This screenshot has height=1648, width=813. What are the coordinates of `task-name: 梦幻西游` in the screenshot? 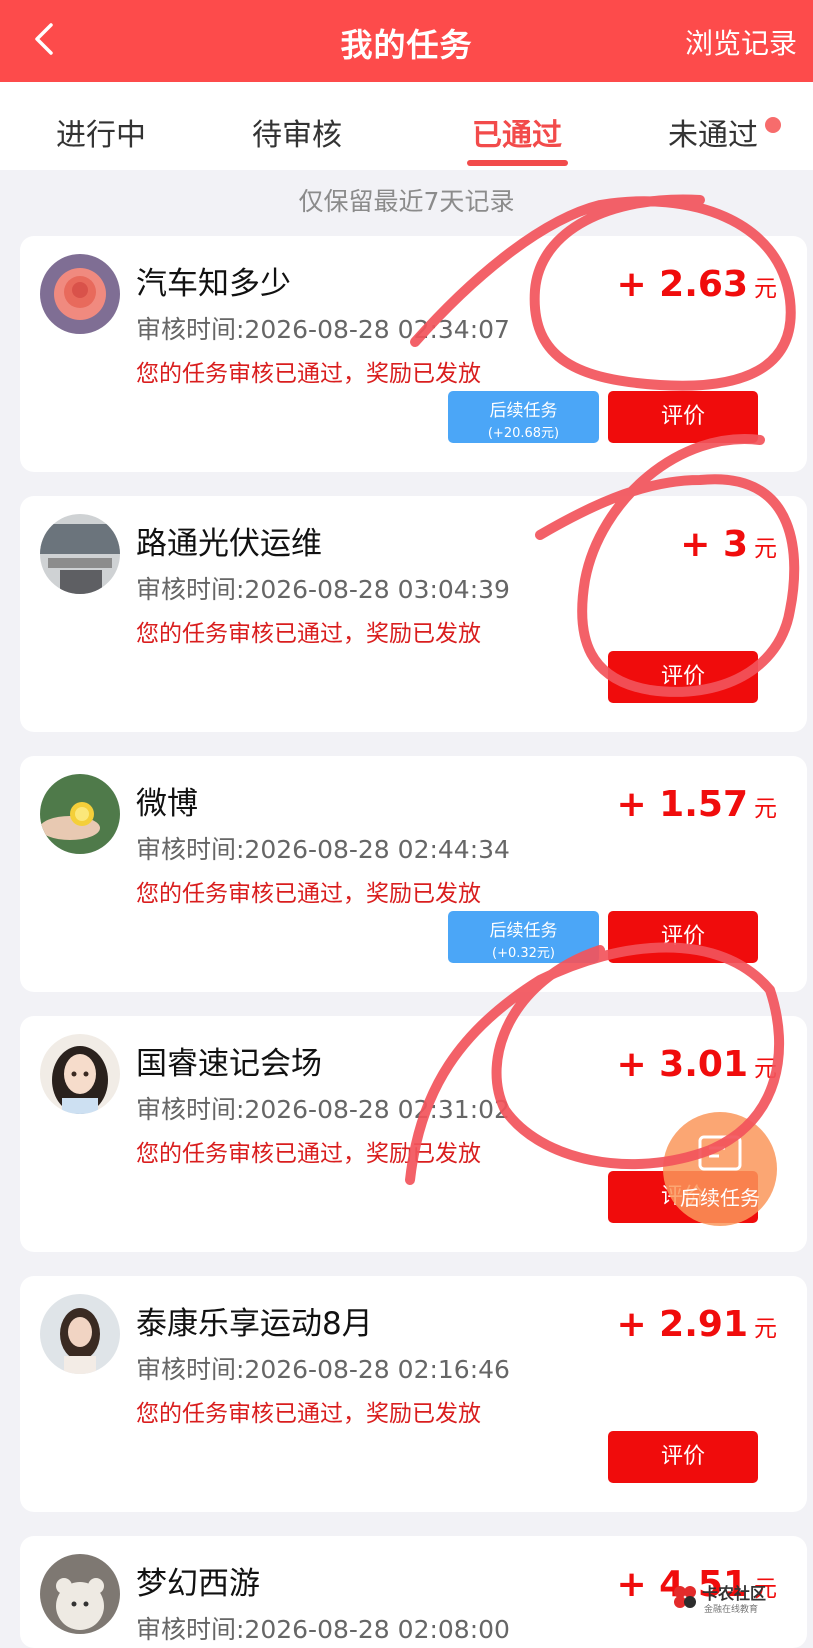 It's located at (198, 1584).